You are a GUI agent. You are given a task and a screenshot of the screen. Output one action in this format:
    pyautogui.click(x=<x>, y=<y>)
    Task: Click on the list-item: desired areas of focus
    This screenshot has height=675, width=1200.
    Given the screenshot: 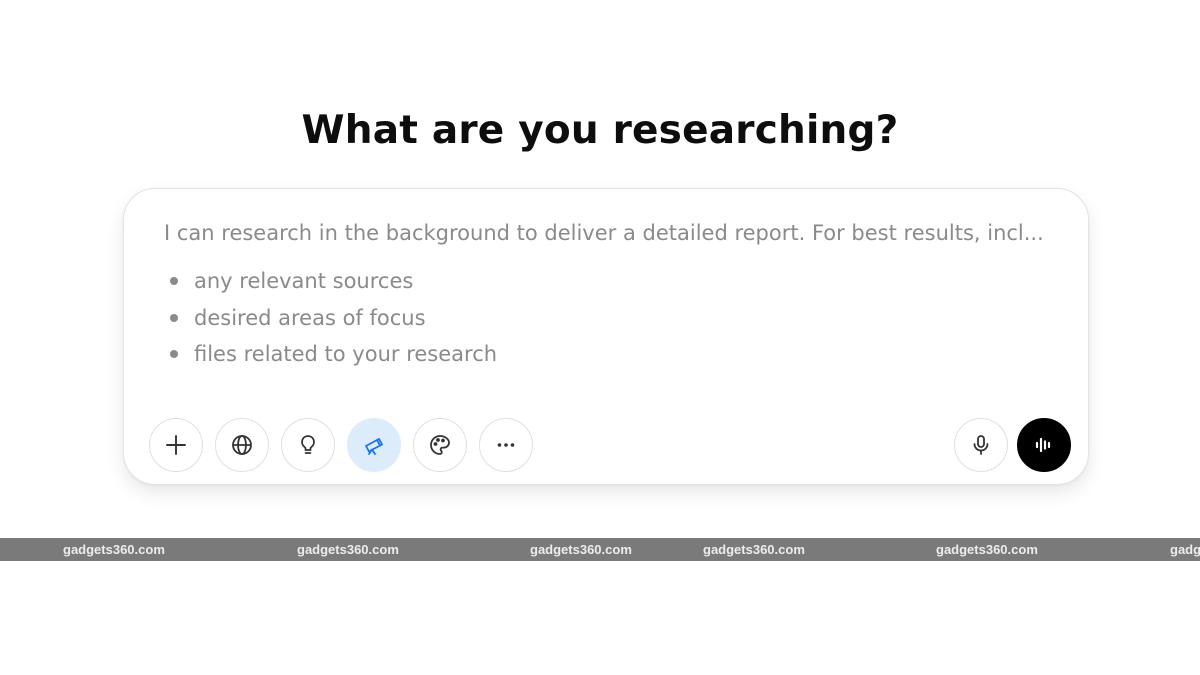 What is the action you would take?
    pyautogui.click(x=609, y=322)
    